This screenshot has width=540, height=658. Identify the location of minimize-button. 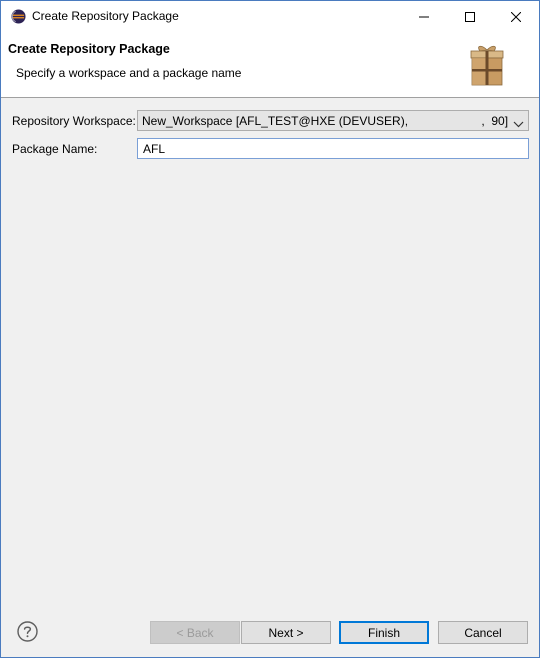
(424, 16).